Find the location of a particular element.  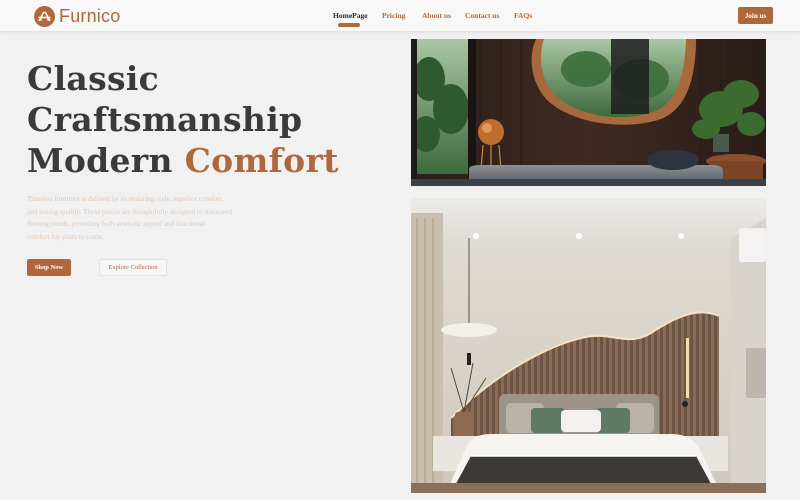

shop-now-button: Shop Now is located at coordinates (49, 267).